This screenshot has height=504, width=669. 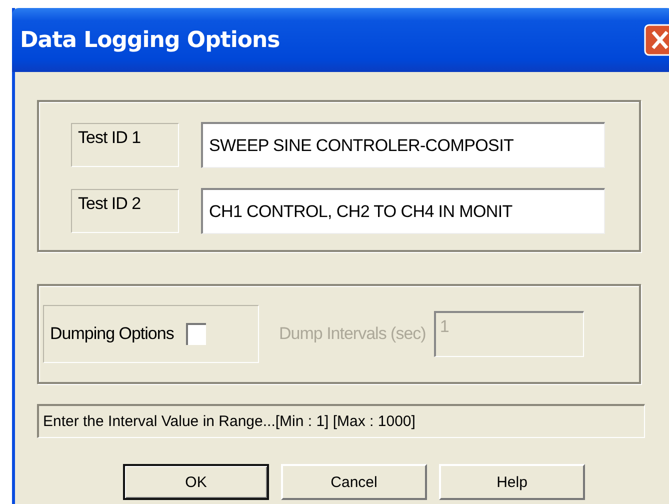 I want to click on field-label: Test ID 2, so click(x=125, y=211).